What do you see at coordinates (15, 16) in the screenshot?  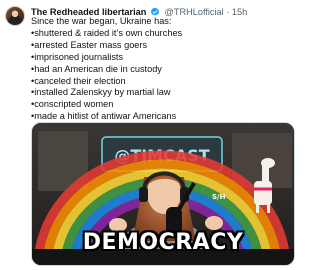 I see `avatar` at bounding box center [15, 16].